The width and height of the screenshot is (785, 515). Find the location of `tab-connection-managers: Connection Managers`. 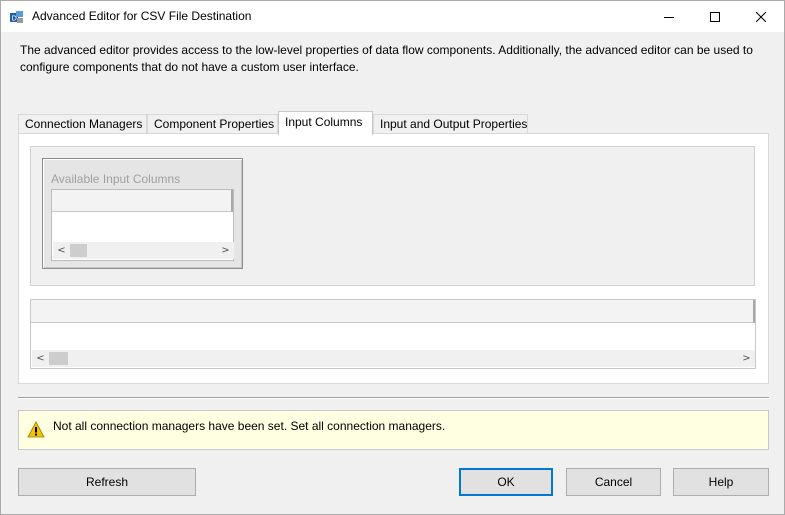

tab-connection-managers: Connection Managers is located at coordinates (82, 124).